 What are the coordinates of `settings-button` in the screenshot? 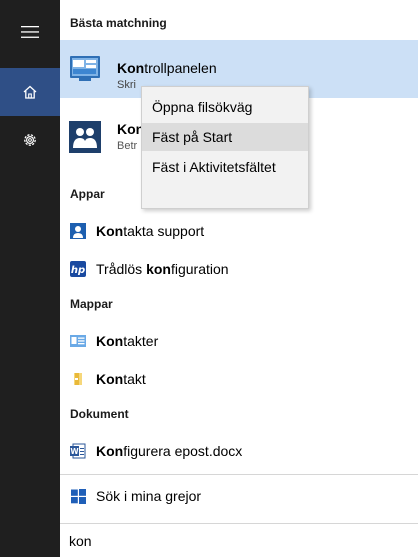 It's located at (30, 140).